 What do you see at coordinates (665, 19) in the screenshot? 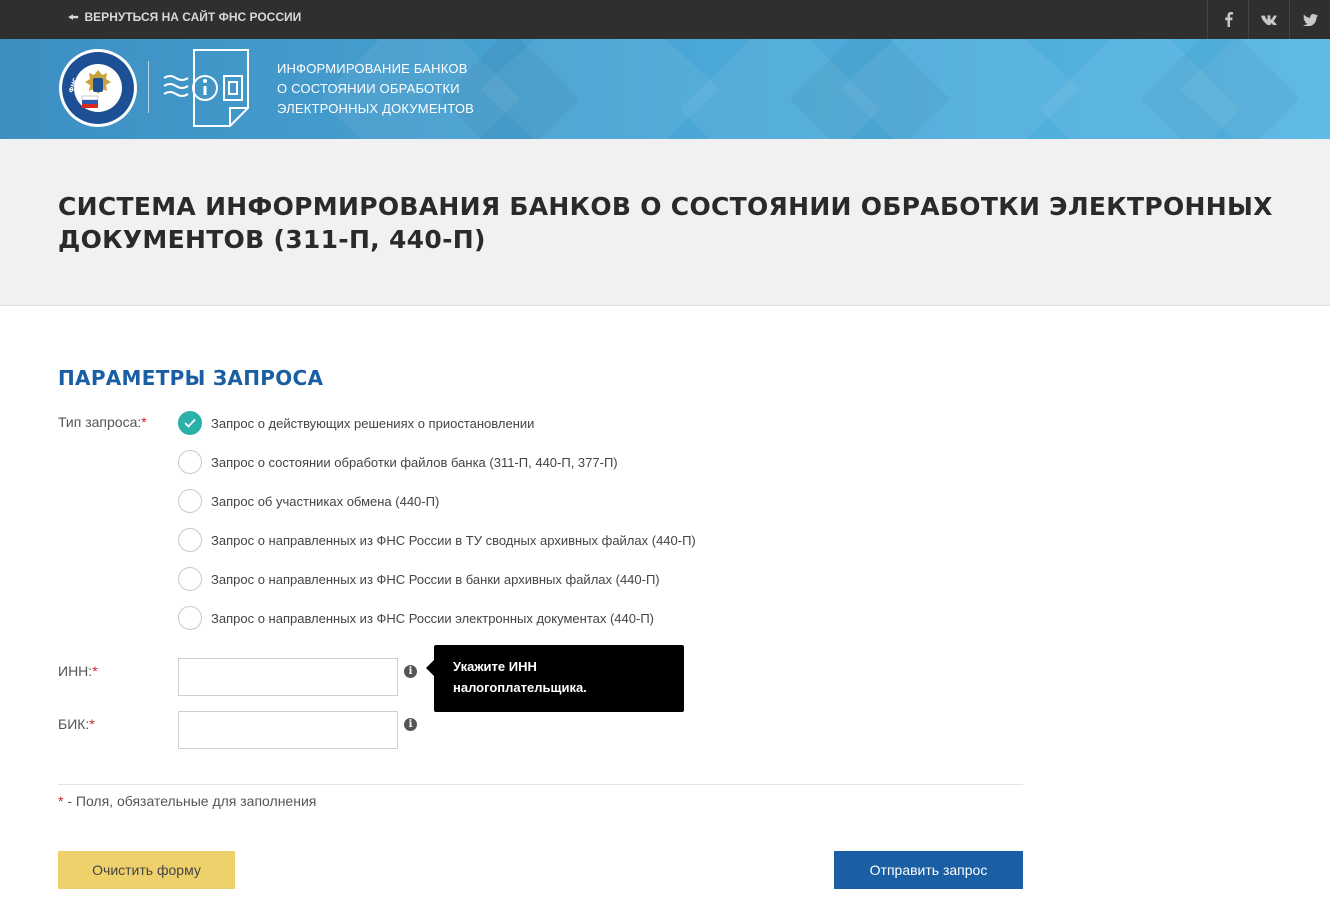
I see `top-bar: 🠘 ВЕРНУТЬСЯ НА САЙТ ФНС РОССИИ` at bounding box center [665, 19].